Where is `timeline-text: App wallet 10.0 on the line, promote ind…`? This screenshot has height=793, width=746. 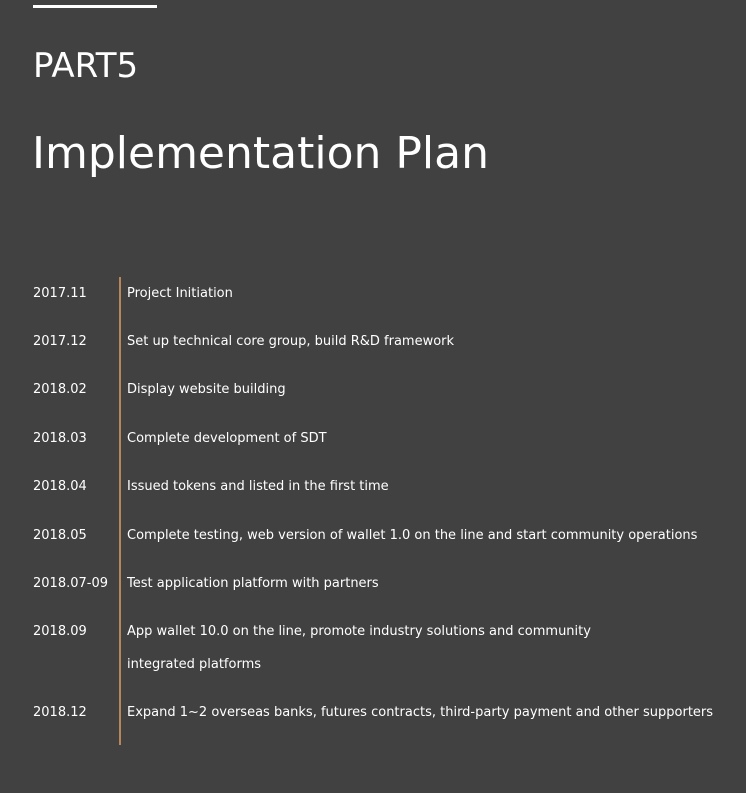
timeline-text: App wallet 10.0 on the line, promote ind… is located at coordinates (359, 648).